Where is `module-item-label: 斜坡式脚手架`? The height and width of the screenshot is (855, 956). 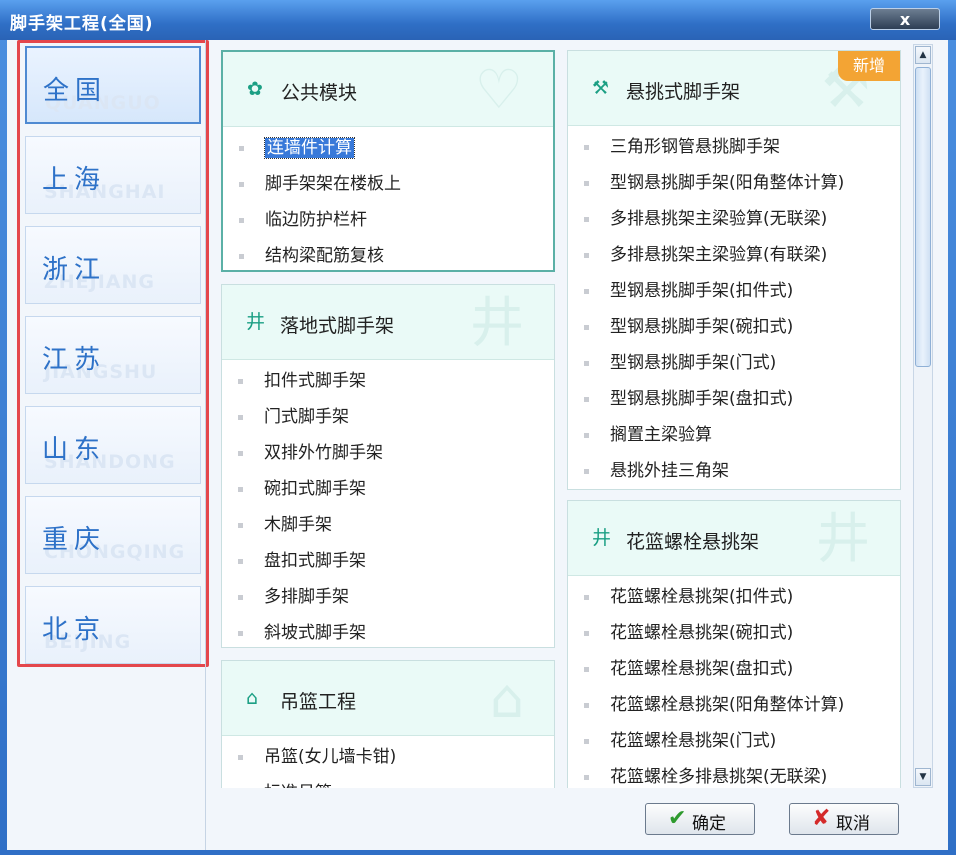 module-item-label: 斜坡式脚手架 is located at coordinates (315, 633).